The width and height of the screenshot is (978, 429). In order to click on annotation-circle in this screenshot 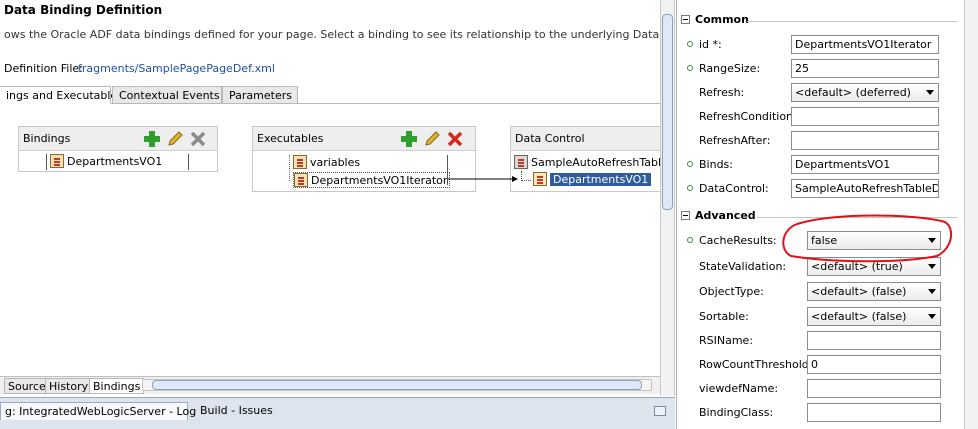, I will do `click(867, 238)`.